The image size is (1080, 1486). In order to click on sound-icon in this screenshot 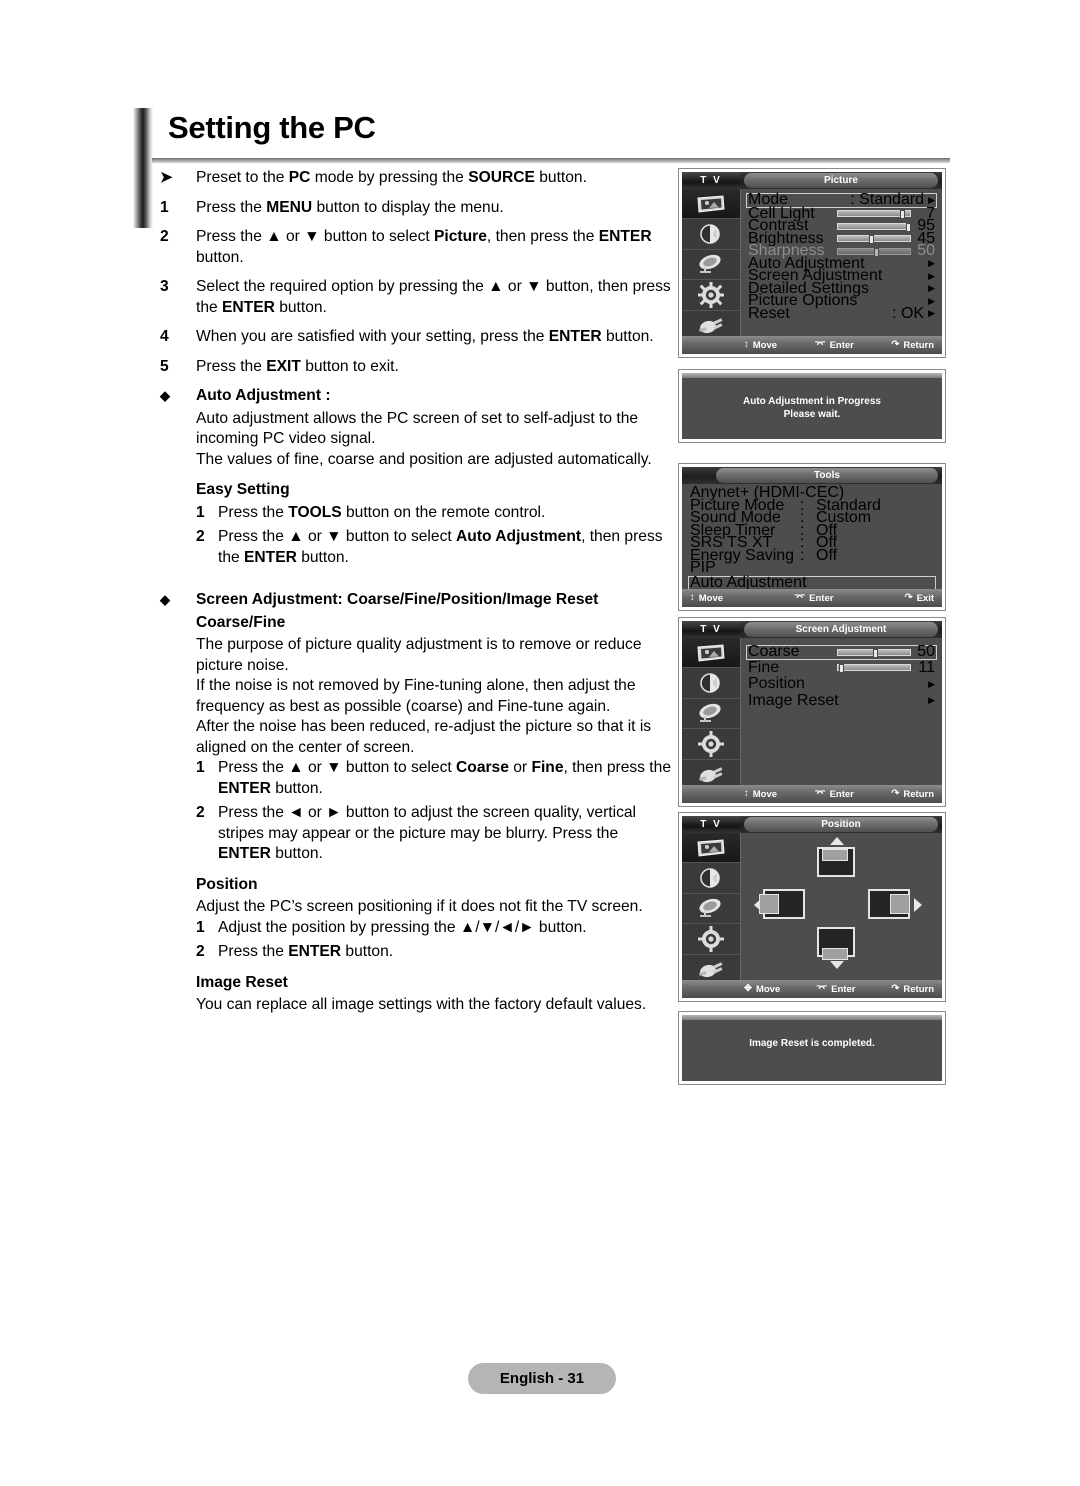, I will do `click(710, 878)`.